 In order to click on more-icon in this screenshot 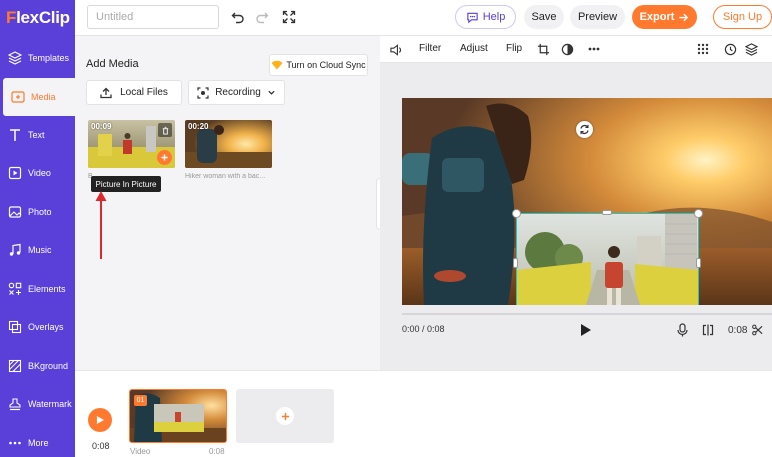, I will do `click(15, 443)`.